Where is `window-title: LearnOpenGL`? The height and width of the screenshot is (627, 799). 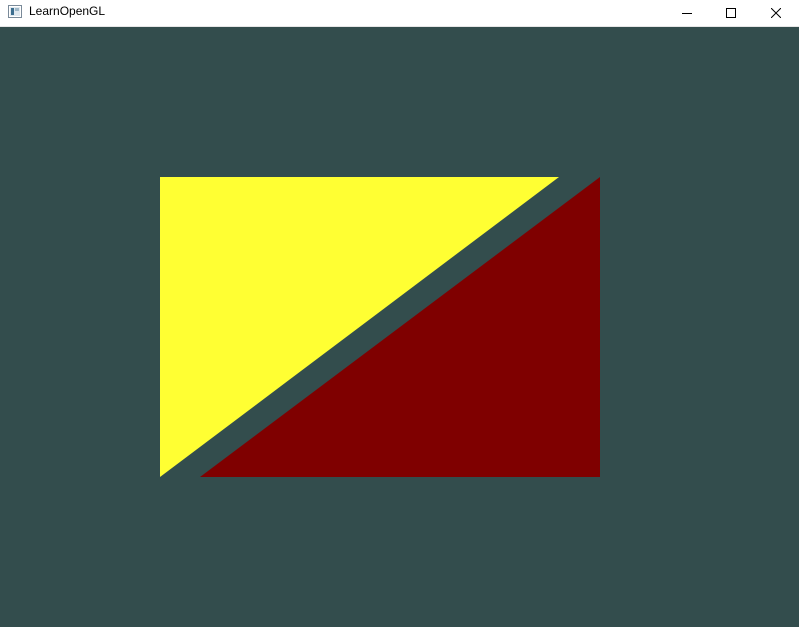 window-title: LearnOpenGL is located at coordinates (67, 11).